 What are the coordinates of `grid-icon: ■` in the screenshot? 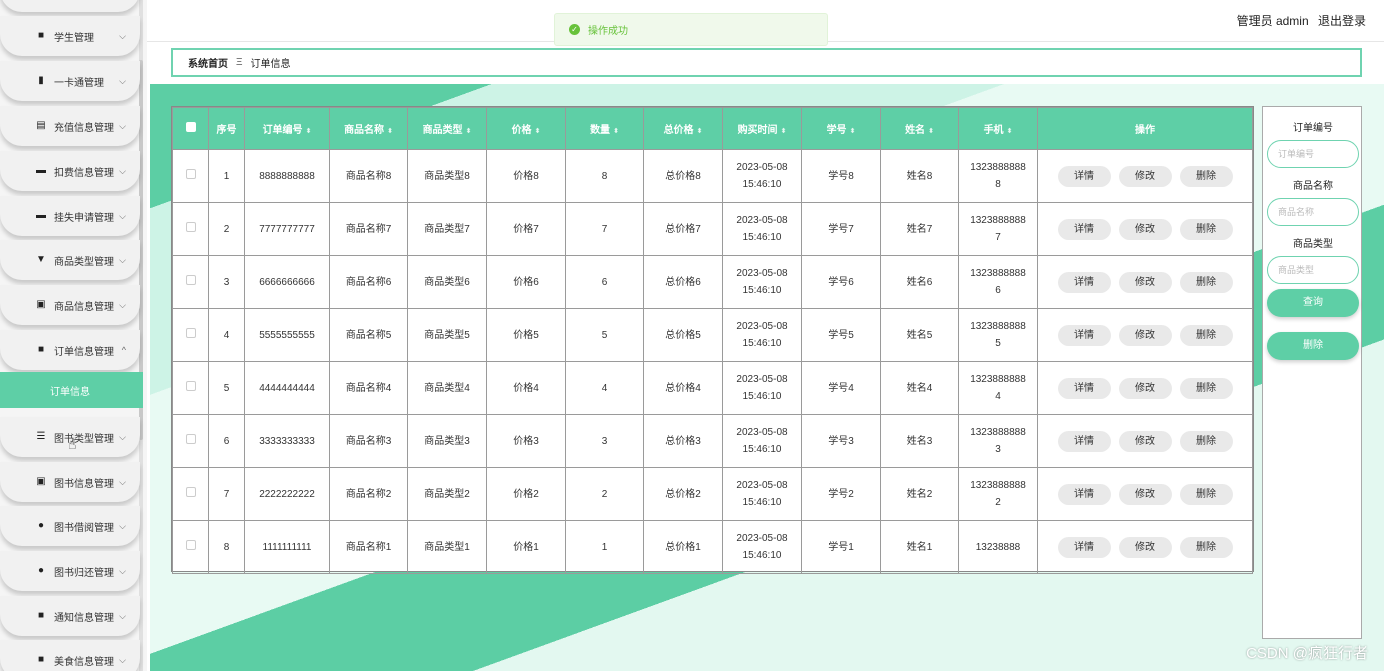 It's located at (41, 349).